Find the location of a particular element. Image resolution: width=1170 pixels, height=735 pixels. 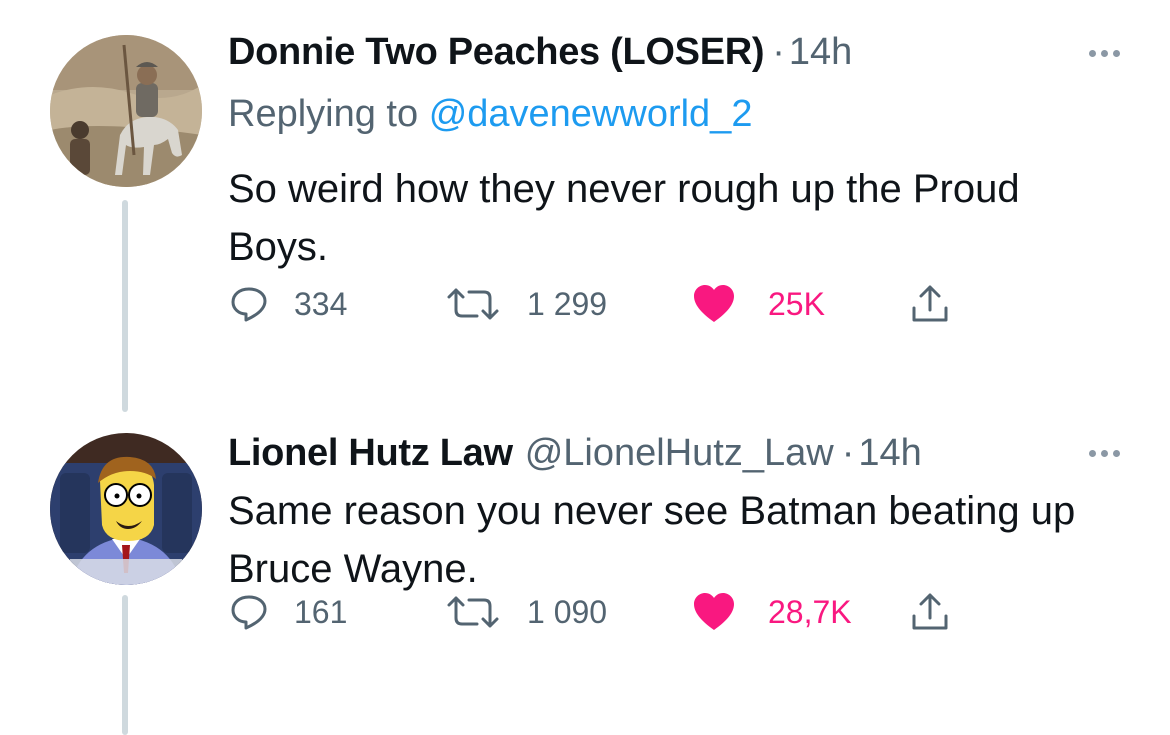

user-handle: @LionelHutz_Law is located at coordinates (679, 453).